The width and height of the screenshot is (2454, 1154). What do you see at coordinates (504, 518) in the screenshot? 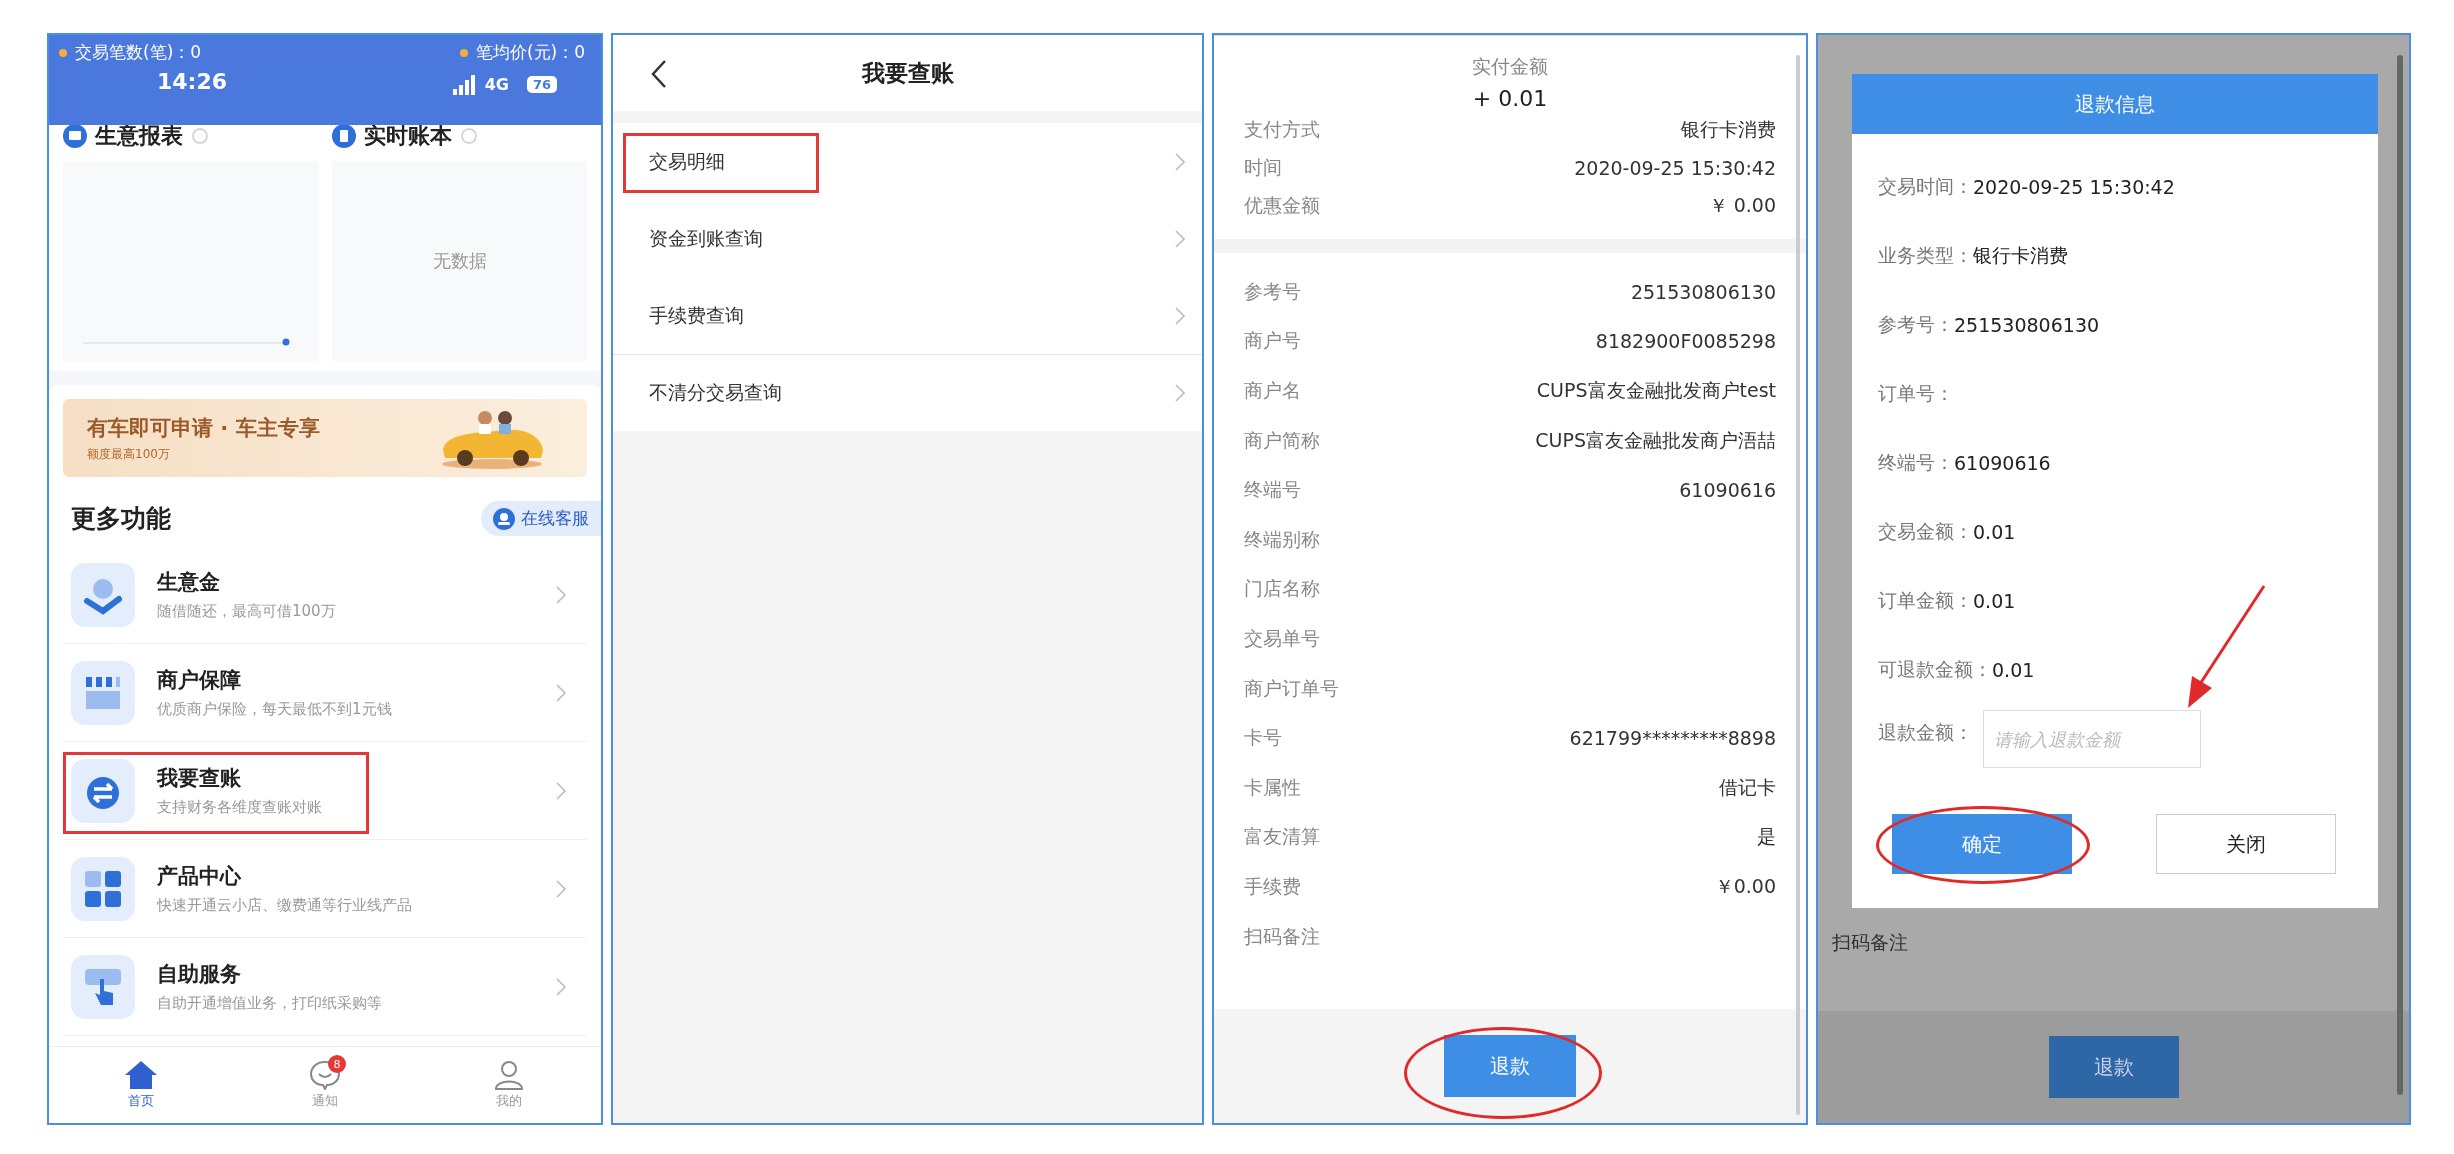
I see `headset-icon` at bounding box center [504, 518].